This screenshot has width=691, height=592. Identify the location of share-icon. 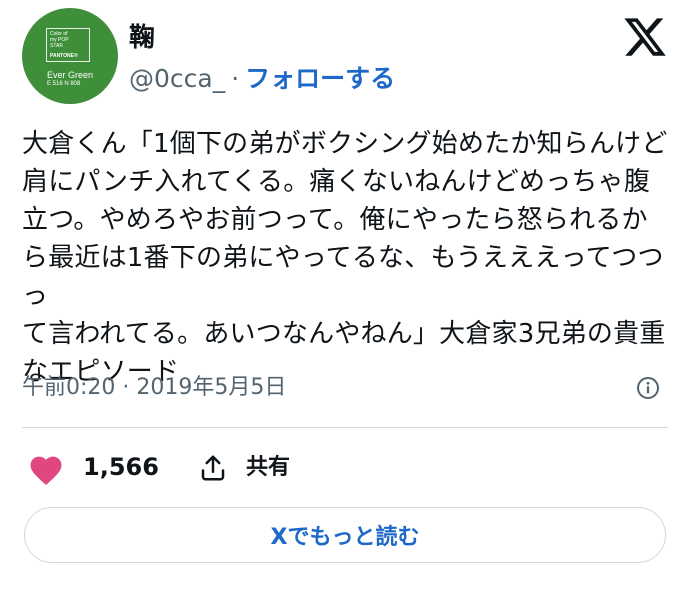
(213, 468).